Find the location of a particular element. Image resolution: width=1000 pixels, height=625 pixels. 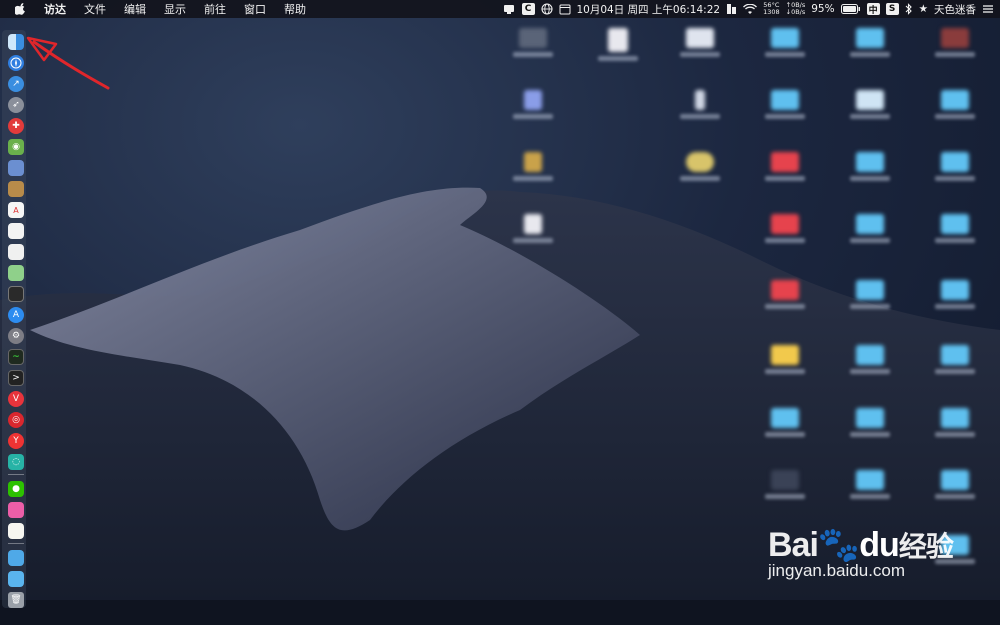

teal-app-icon: ◌ is located at coordinates (16, 462).